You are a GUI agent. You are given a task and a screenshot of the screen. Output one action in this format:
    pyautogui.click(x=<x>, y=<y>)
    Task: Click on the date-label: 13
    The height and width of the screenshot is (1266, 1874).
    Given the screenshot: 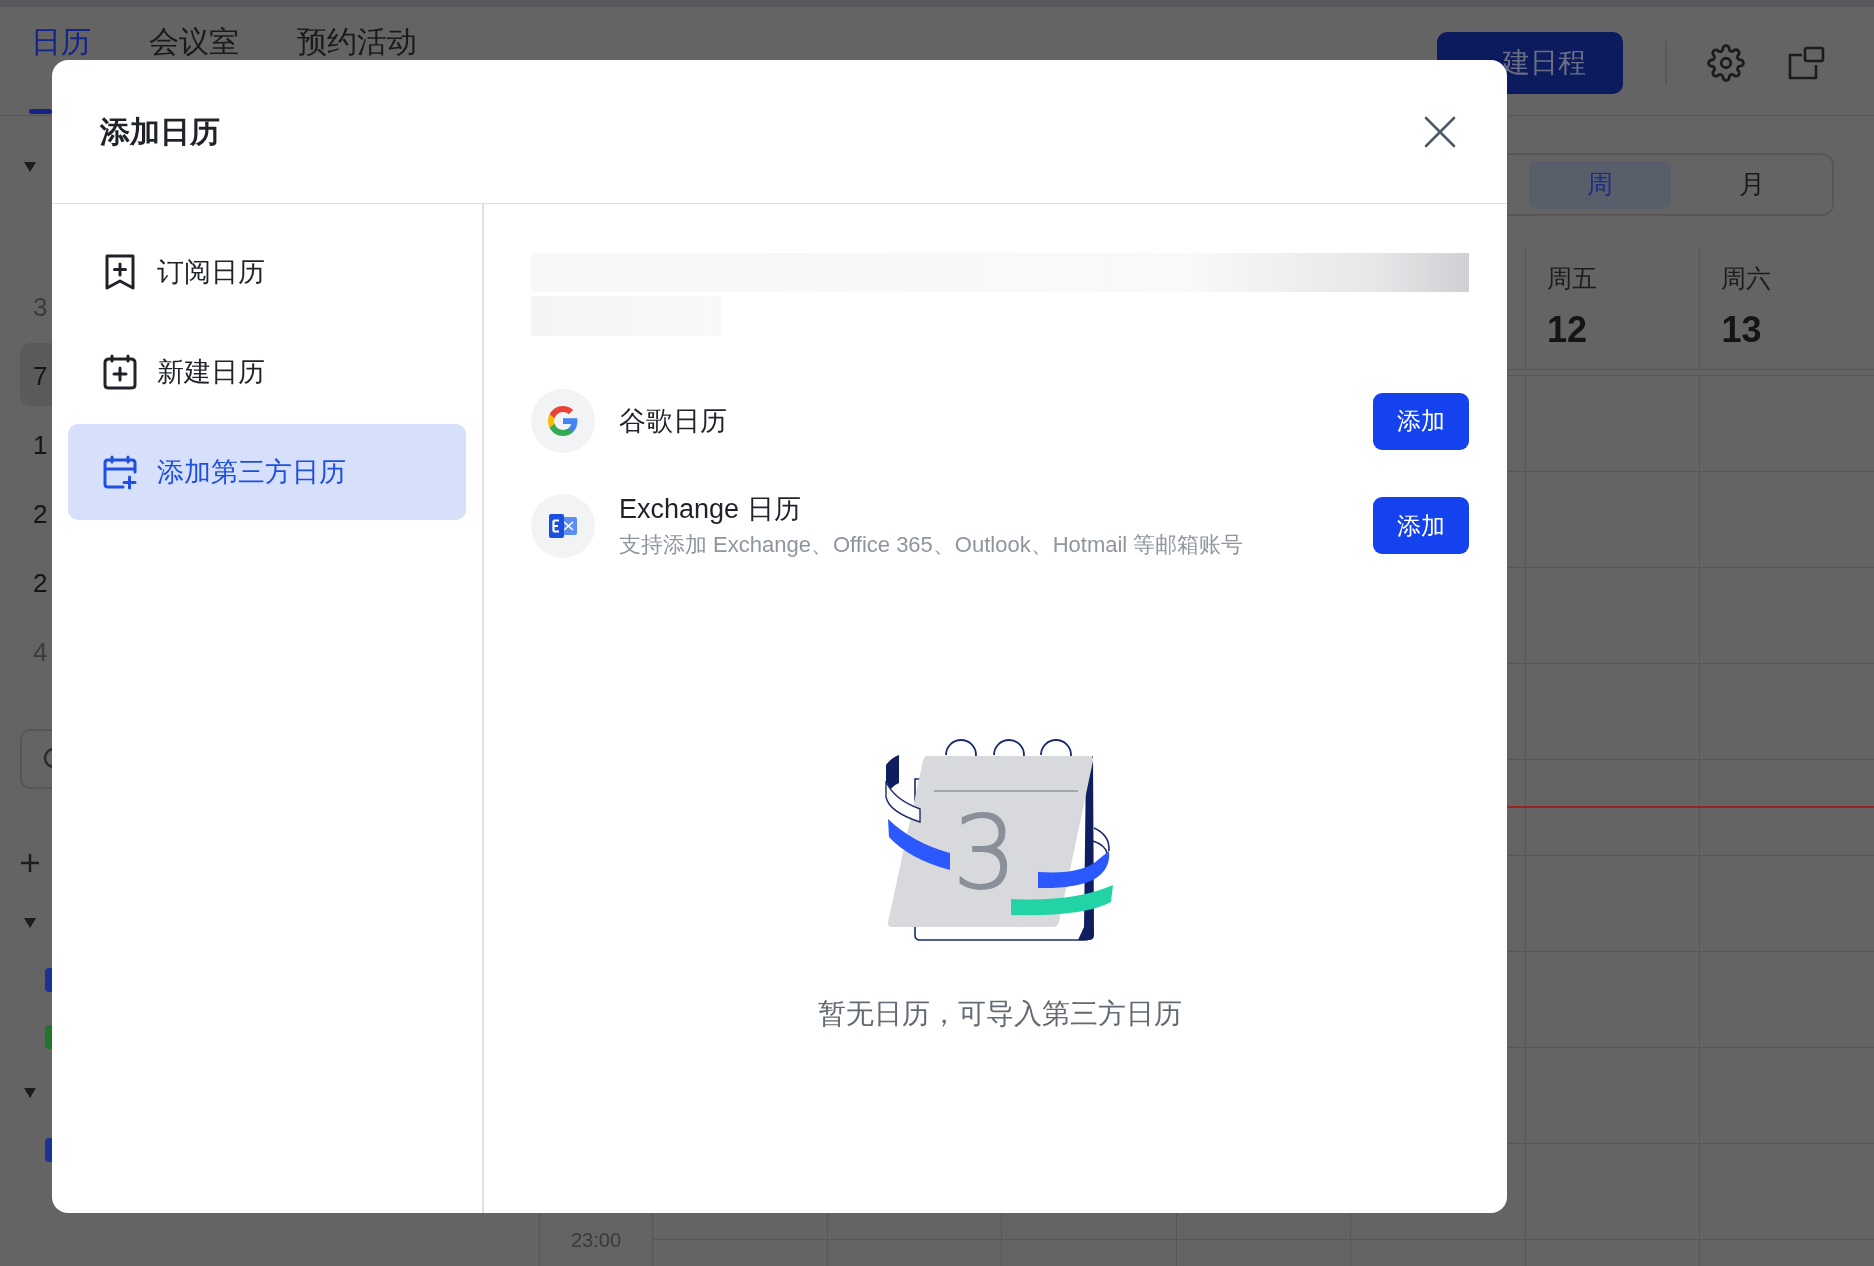 What is the action you would take?
    pyautogui.click(x=1742, y=330)
    